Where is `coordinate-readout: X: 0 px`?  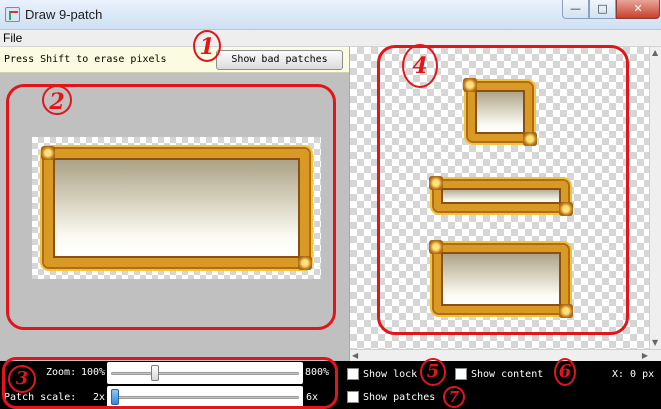 coordinate-readout: X: 0 px is located at coordinates (633, 374).